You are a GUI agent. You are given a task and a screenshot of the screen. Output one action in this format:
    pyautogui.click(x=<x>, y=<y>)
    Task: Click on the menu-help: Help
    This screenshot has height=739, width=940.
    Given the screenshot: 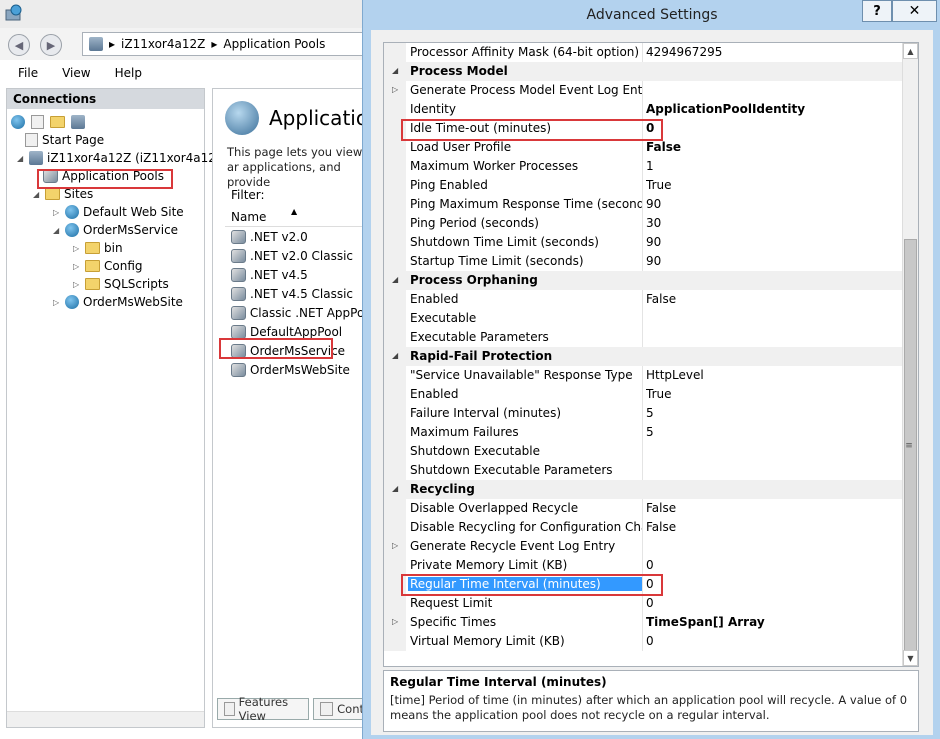 What is the action you would take?
    pyautogui.click(x=128, y=73)
    